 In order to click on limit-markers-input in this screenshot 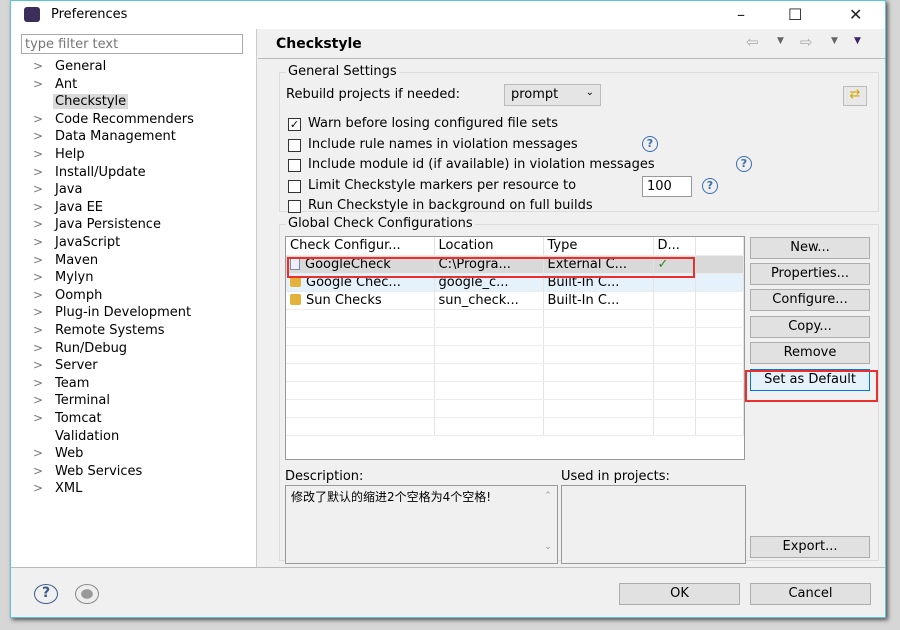, I will do `click(667, 186)`.